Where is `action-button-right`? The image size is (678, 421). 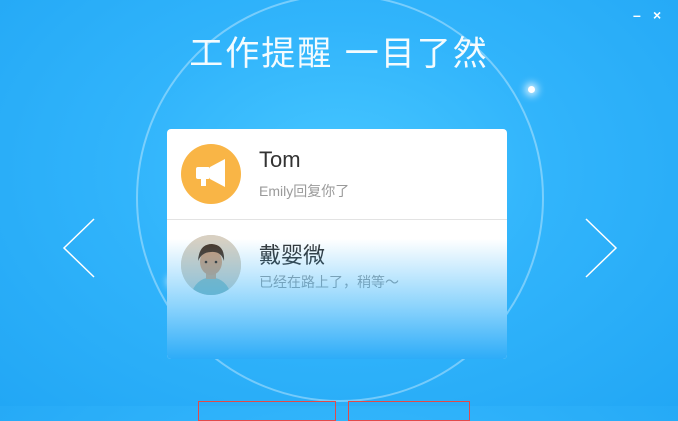 action-button-right is located at coordinates (409, 411).